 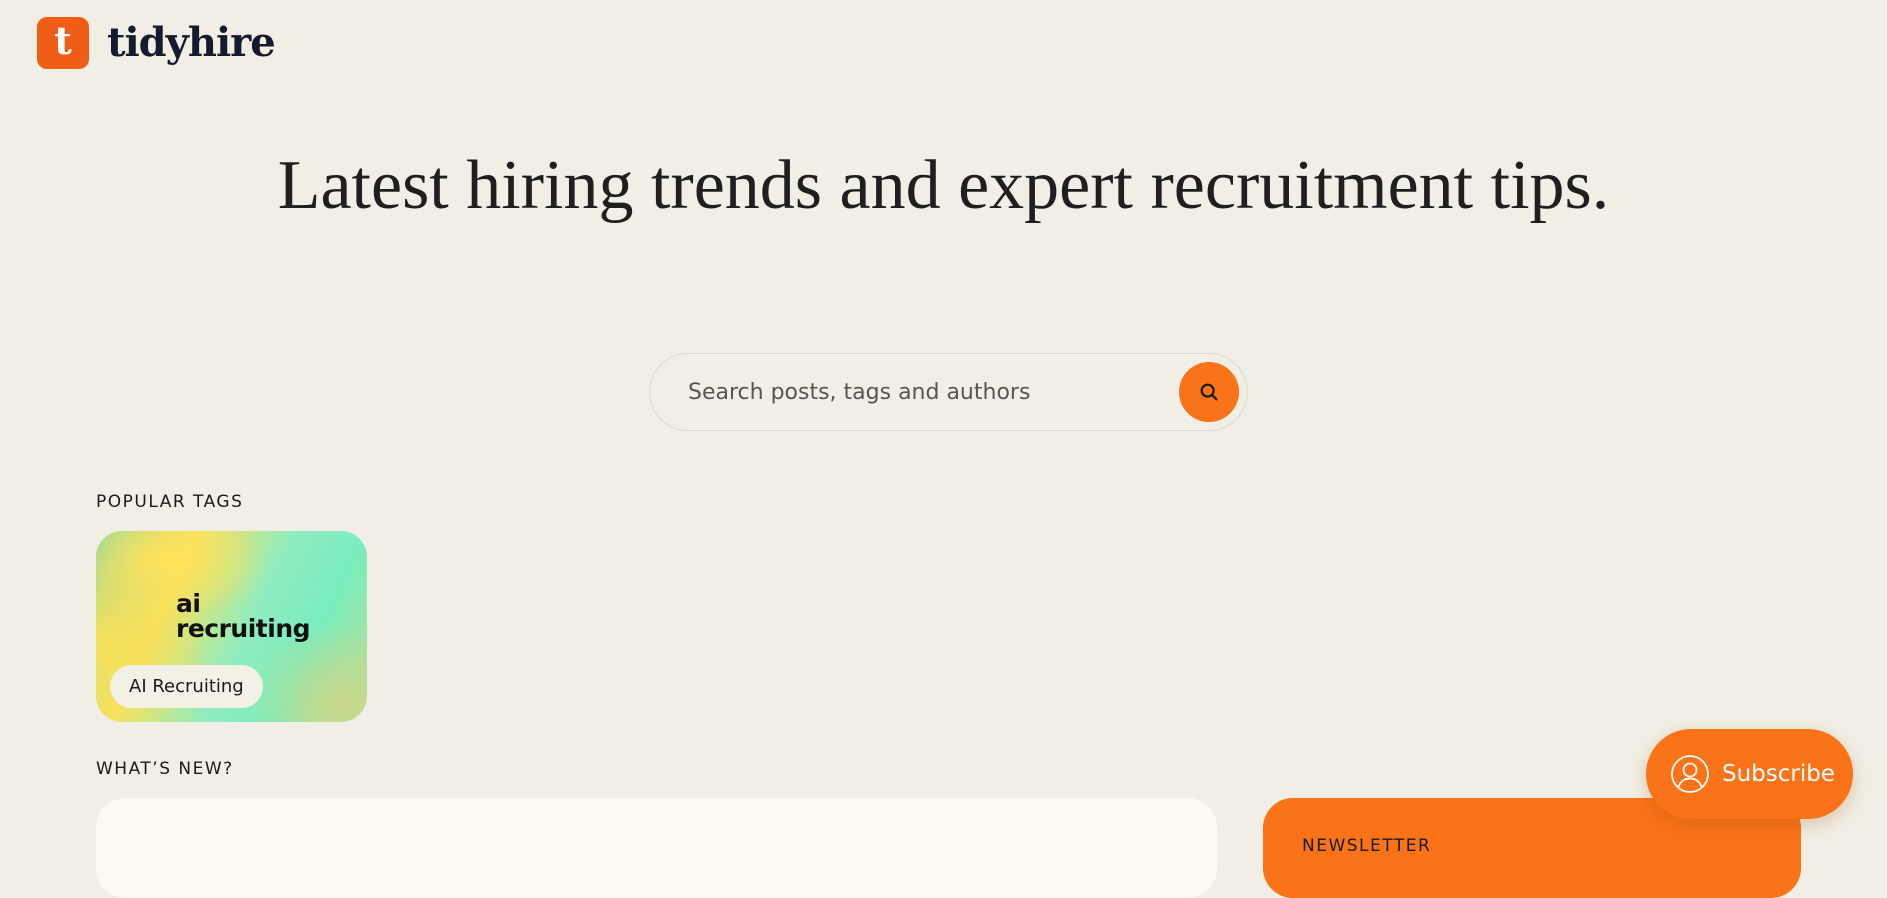 I want to click on logo-link: t tidyhire, so click(x=156, y=43).